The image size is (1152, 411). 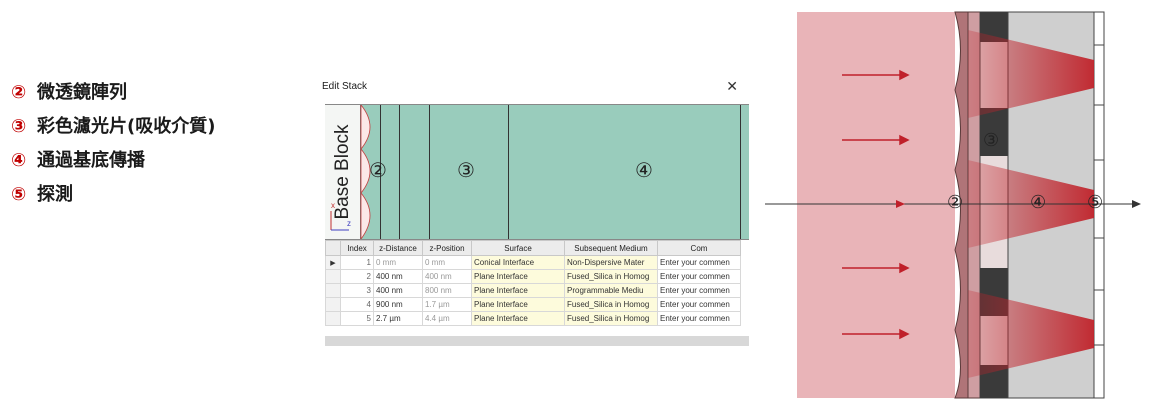 I want to click on cell-z-distance: 0 mm, so click(x=398, y=262).